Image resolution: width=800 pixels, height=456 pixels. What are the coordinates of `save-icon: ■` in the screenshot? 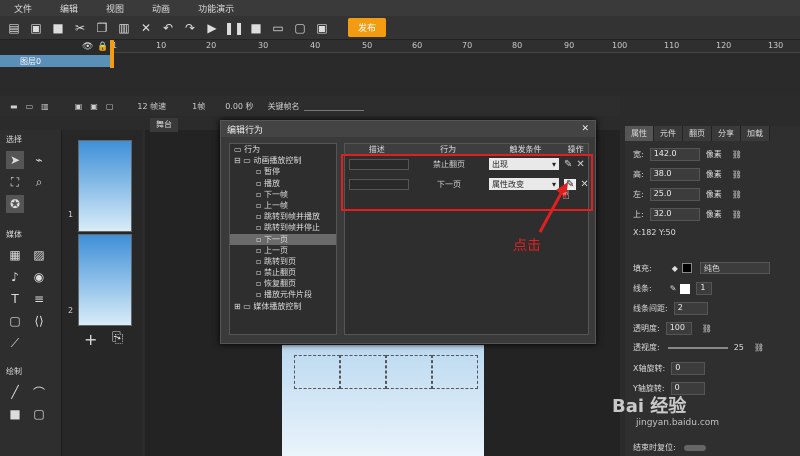 It's located at (58, 28).